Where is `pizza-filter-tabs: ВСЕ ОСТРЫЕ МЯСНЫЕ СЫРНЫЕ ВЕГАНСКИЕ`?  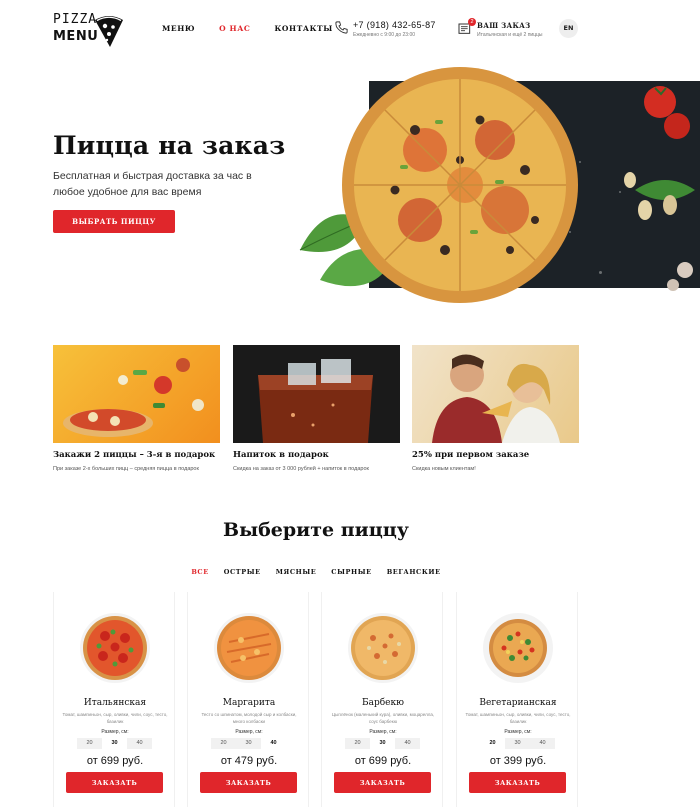 pizza-filter-tabs: ВСЕ ОСТРЫЕ МЯСНЫЕ СЫРНЫЕ ВЕГАНСКИЕ is located at coordinates (316, 572).